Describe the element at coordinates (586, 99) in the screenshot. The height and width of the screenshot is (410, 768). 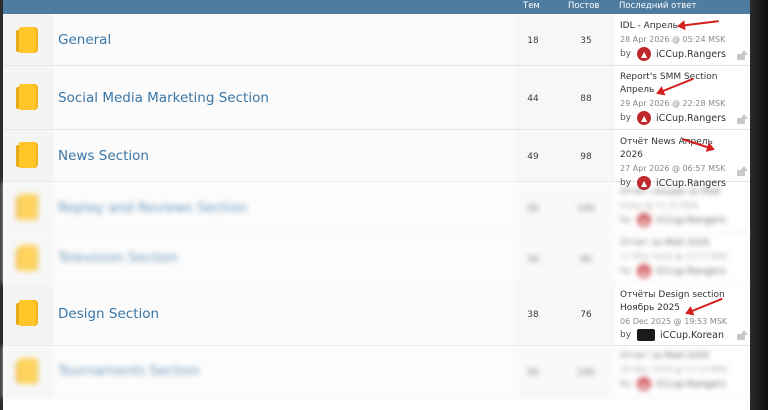
I see `posts-count: 88` at that location.